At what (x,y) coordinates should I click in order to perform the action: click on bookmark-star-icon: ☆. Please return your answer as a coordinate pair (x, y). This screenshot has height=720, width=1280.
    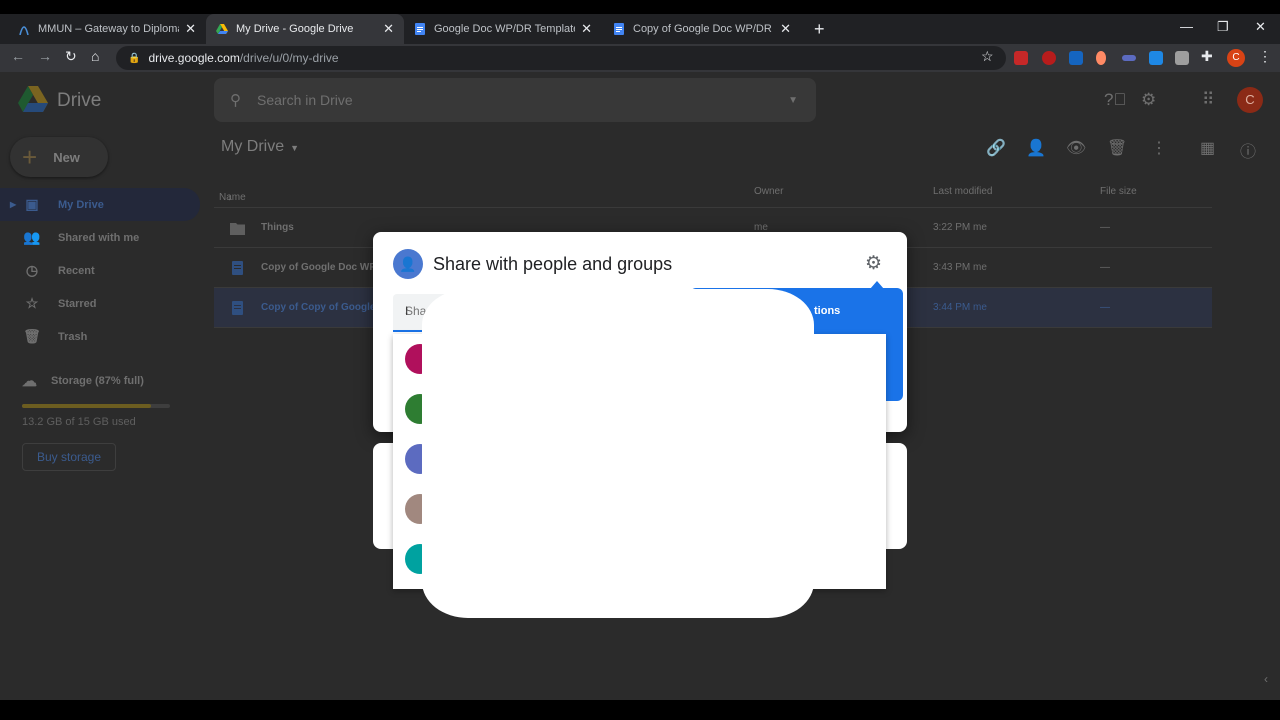
    Looking at the image, I should click on (987, 56).